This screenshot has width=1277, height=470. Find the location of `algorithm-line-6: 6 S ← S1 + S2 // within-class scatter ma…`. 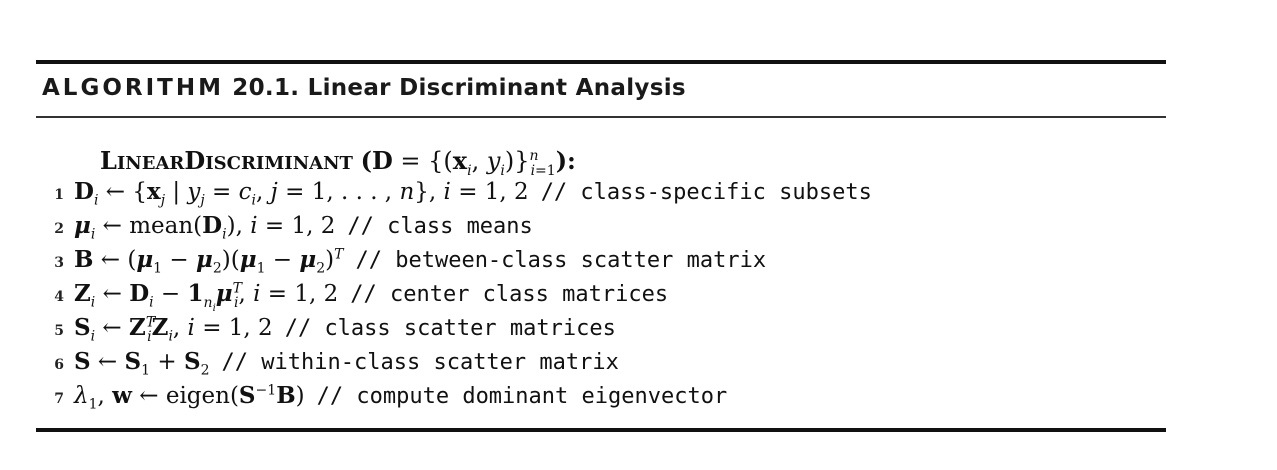

algorithm-line-6: 6 S ← S1 + S2 // within-class scatter ma… is located at coordinates (327, 365).